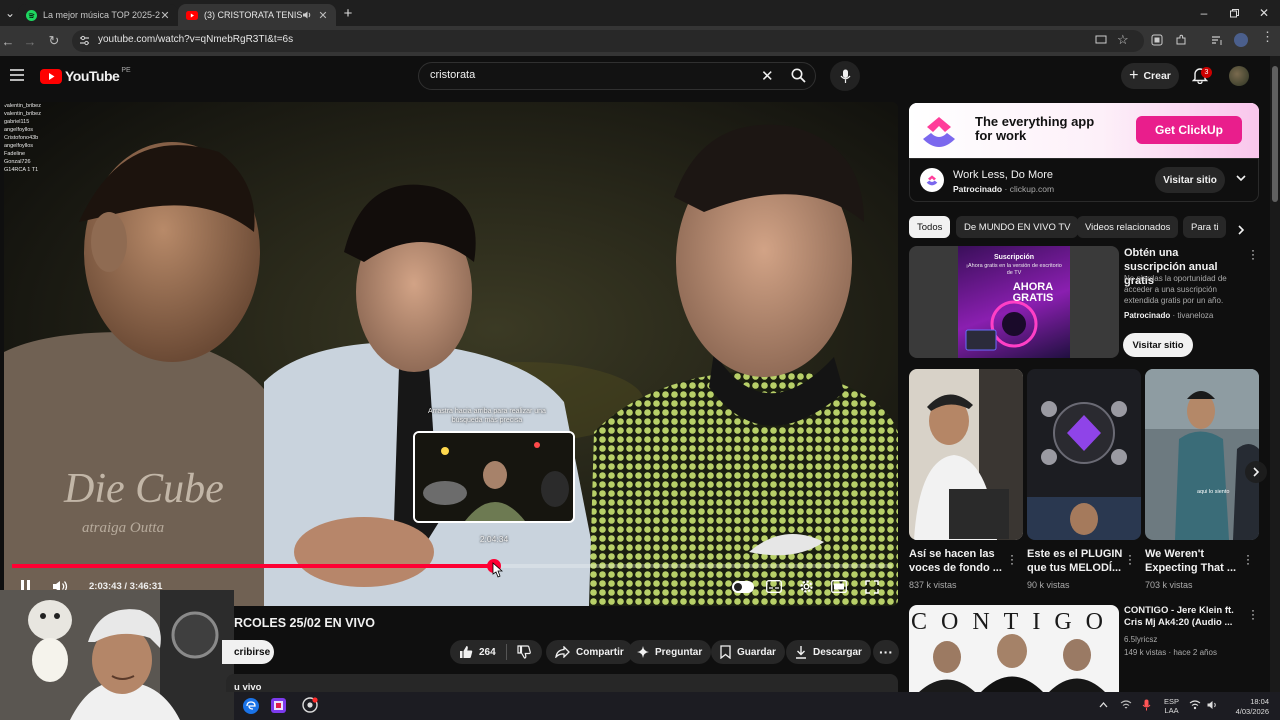  What do you see at coordinates (1084, 130) in the screenshot?
I see `ad-banner: The everything app for work Get ClickUp` at bounding box center [1084, 130].